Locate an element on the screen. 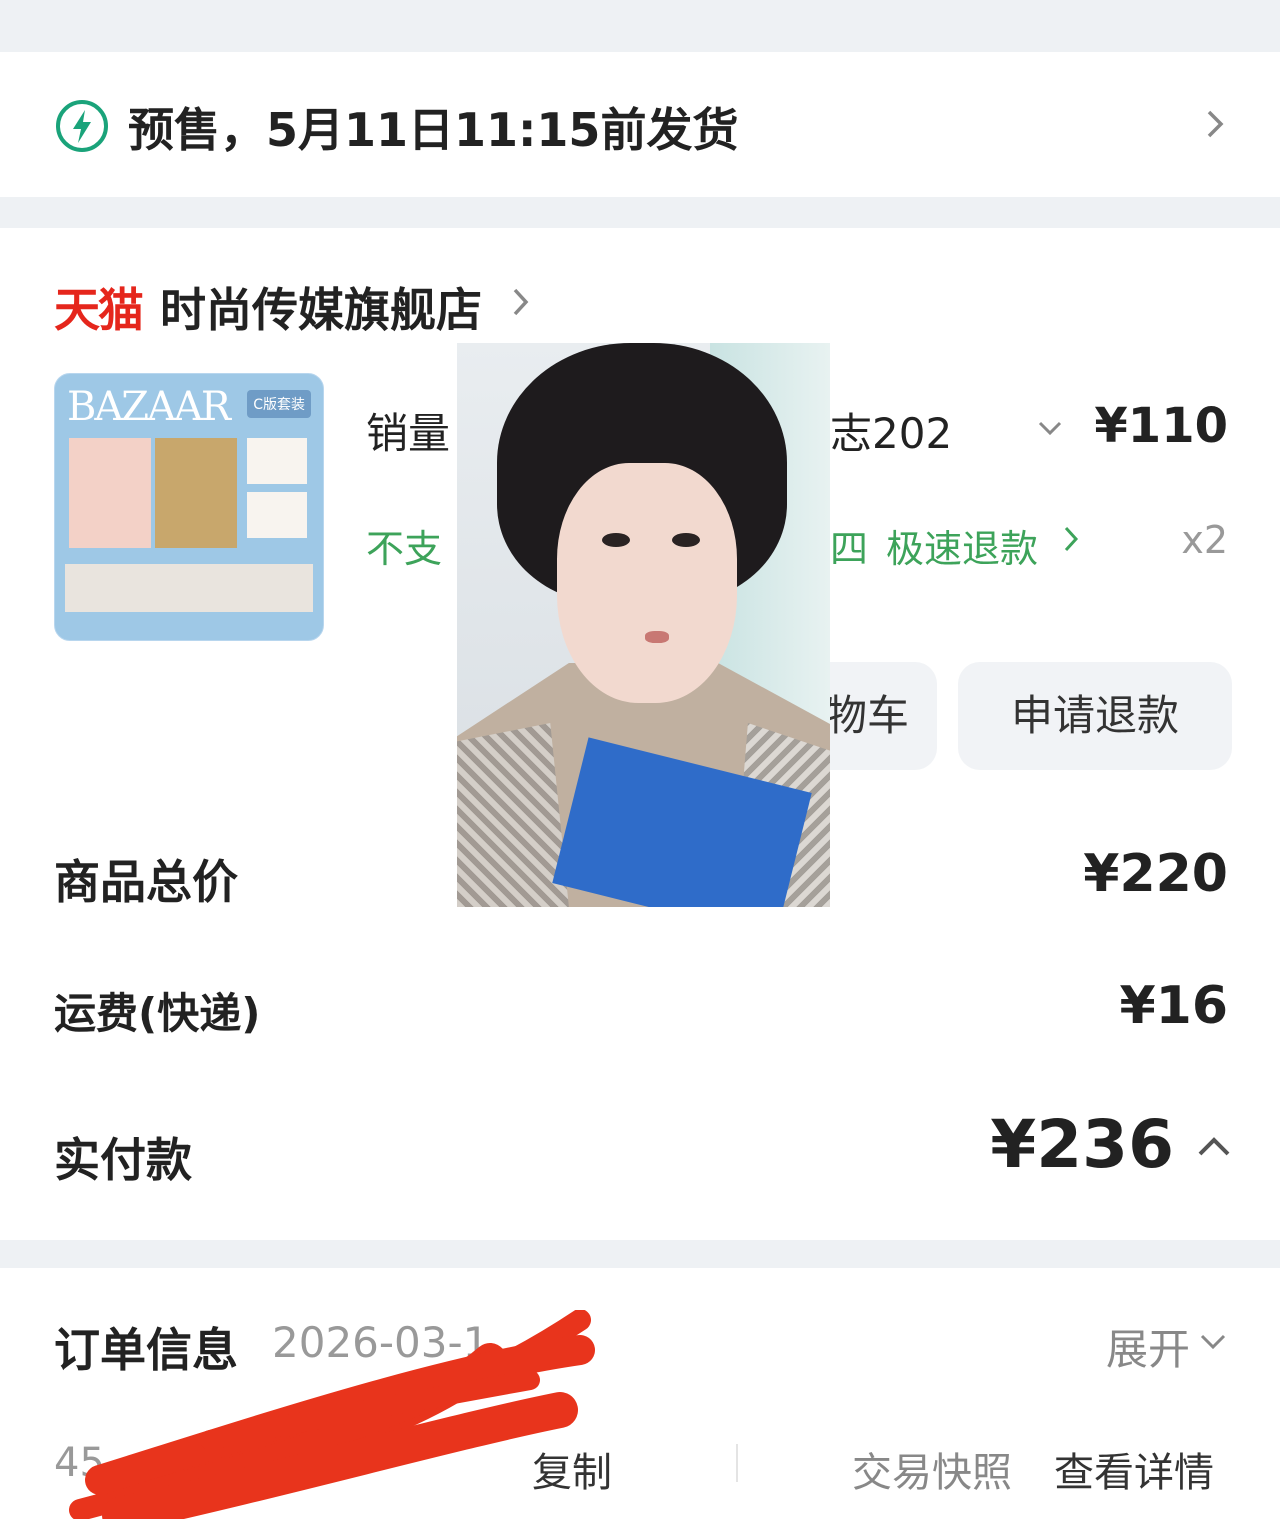  unit-price: ¥110 is located at coordinates (1161, 426).